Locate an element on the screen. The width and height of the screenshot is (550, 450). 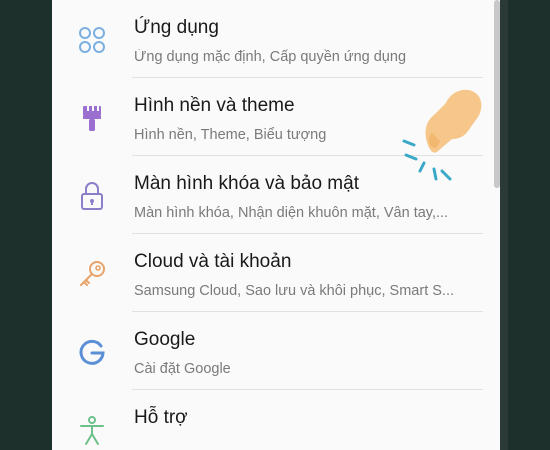
lock-icon is located at coordinates (92, 196).